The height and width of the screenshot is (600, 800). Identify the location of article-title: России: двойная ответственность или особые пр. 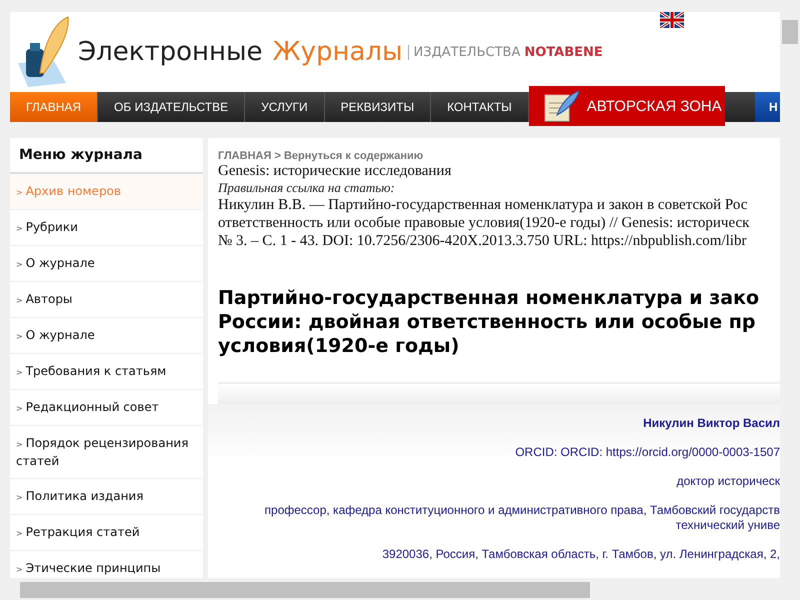
(487, 322).